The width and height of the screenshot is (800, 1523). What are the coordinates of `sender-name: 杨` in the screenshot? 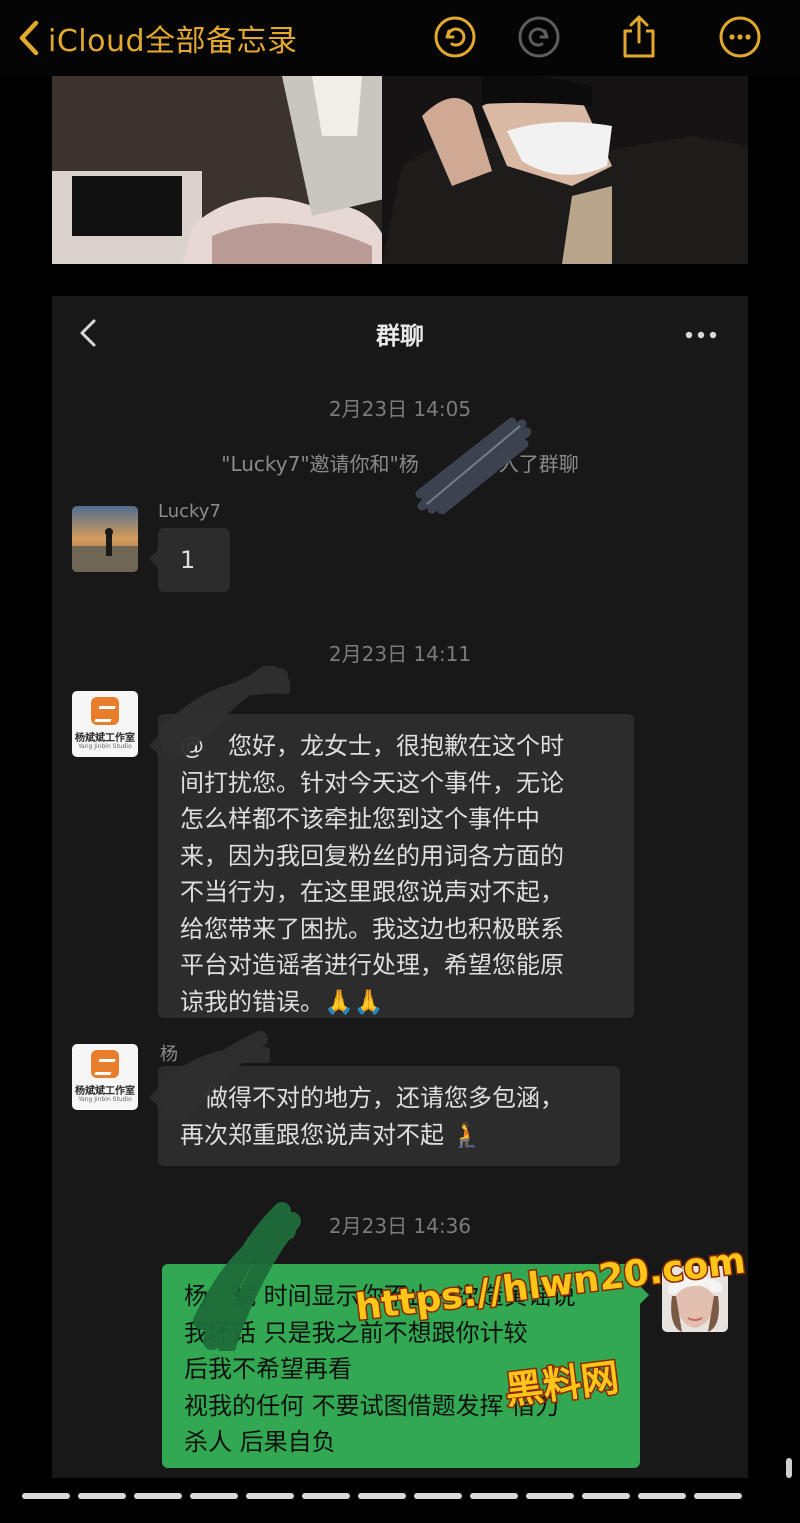 It's located at (169, 1054).